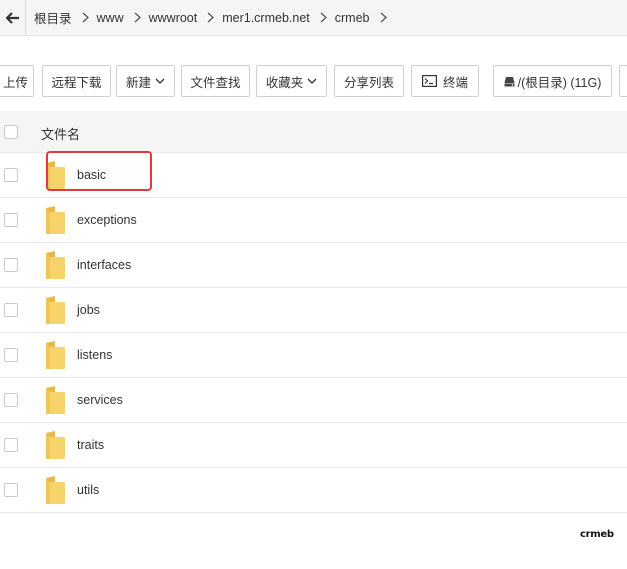 The height and width of the screenshot is (569, 627). I want to click on file-name: listens, so click(94, 355).